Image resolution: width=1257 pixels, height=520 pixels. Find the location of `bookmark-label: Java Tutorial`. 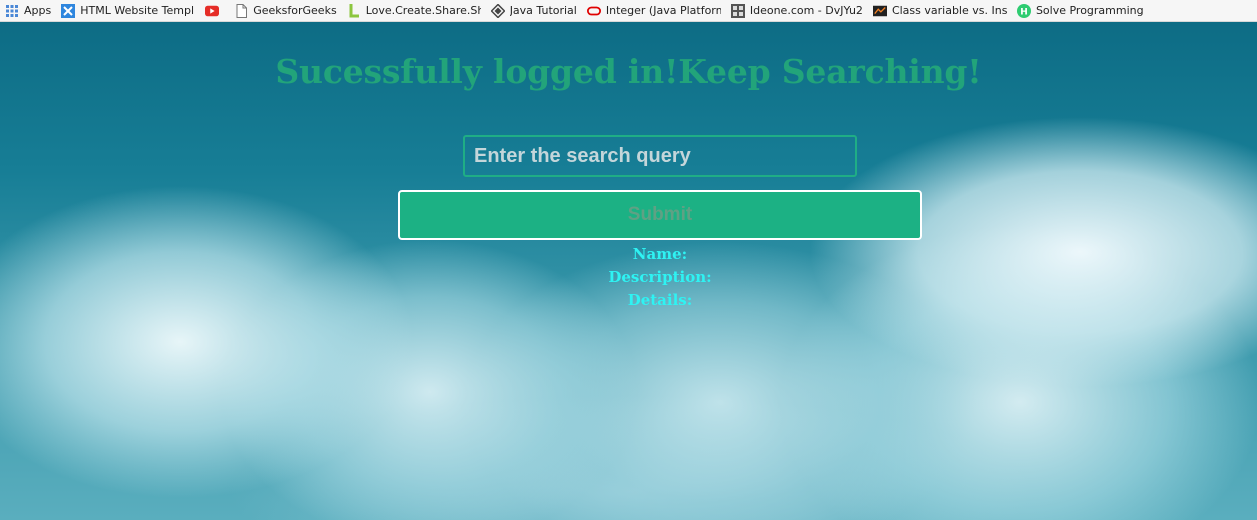

bookmark-label: Java Tutorial is located at coordinates (543, 10).